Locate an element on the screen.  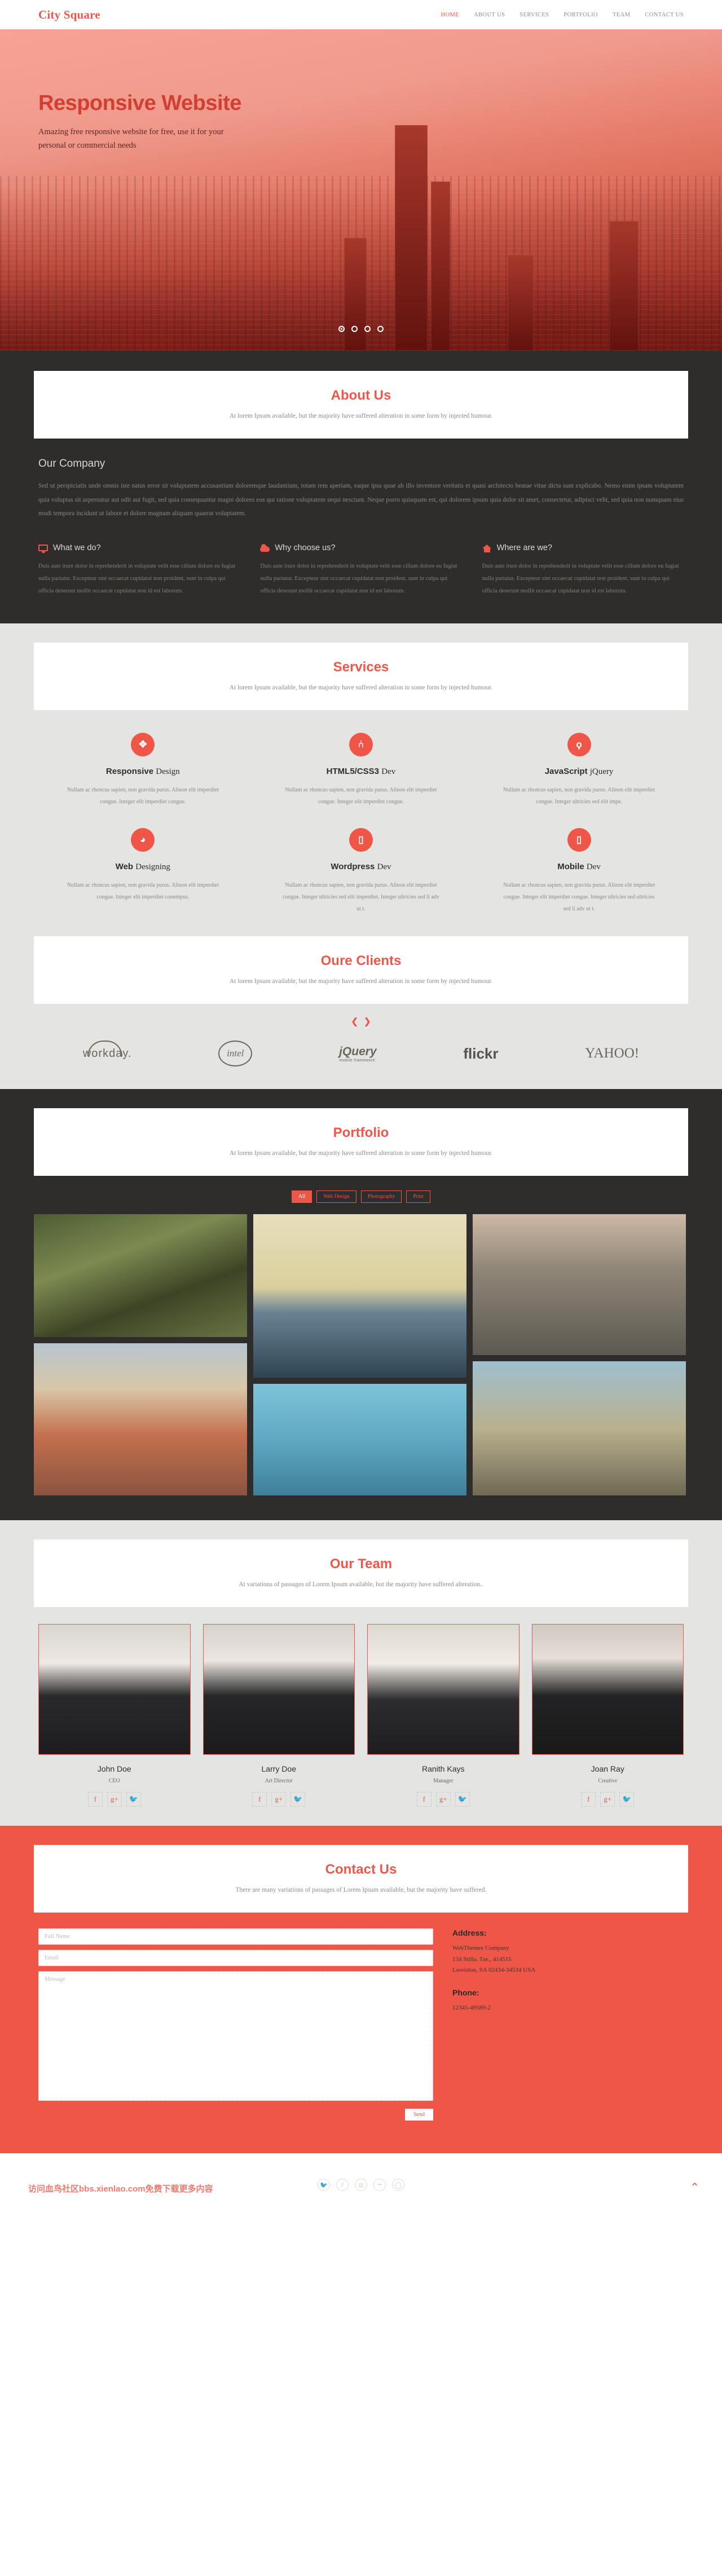
nav-item-services: SERVICES is located at coordinates (534, 15).